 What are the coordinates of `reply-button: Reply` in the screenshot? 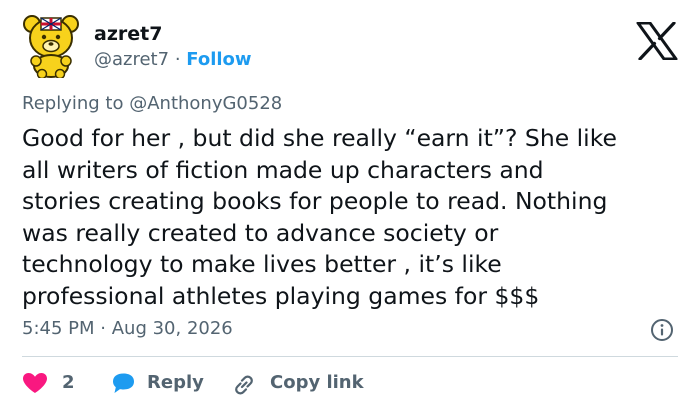 It's located at (160, 383).